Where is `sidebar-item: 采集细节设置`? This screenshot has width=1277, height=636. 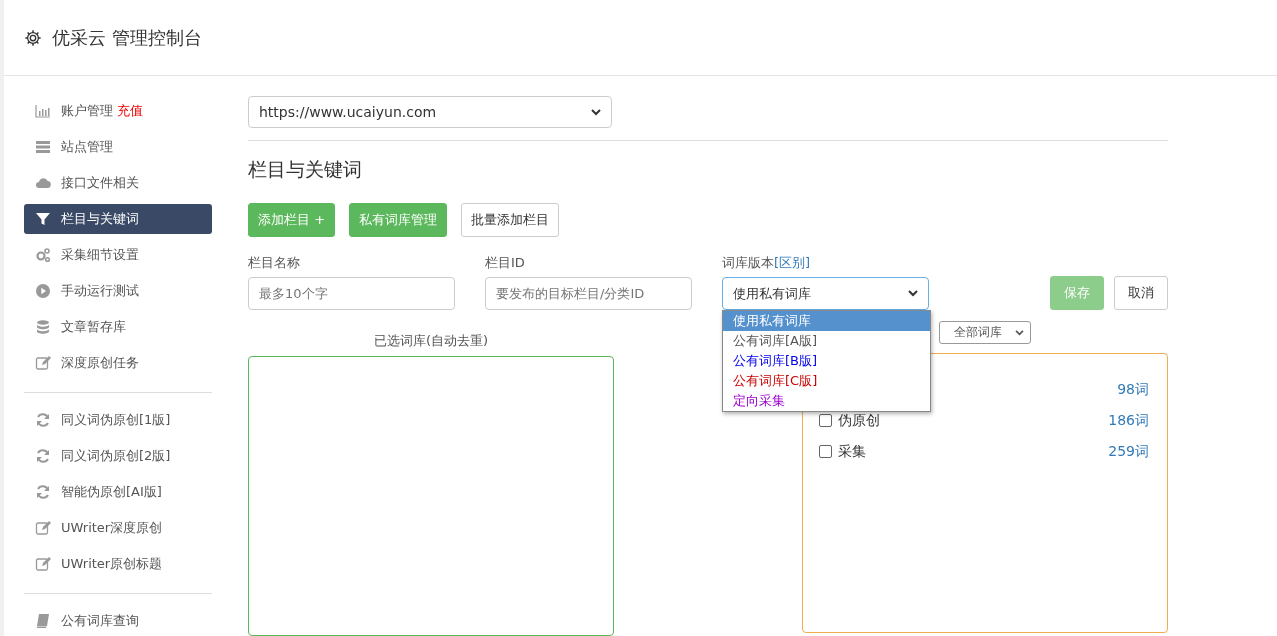 sidebar-item: 采集细节设置 is located at coordinates (118, 255).